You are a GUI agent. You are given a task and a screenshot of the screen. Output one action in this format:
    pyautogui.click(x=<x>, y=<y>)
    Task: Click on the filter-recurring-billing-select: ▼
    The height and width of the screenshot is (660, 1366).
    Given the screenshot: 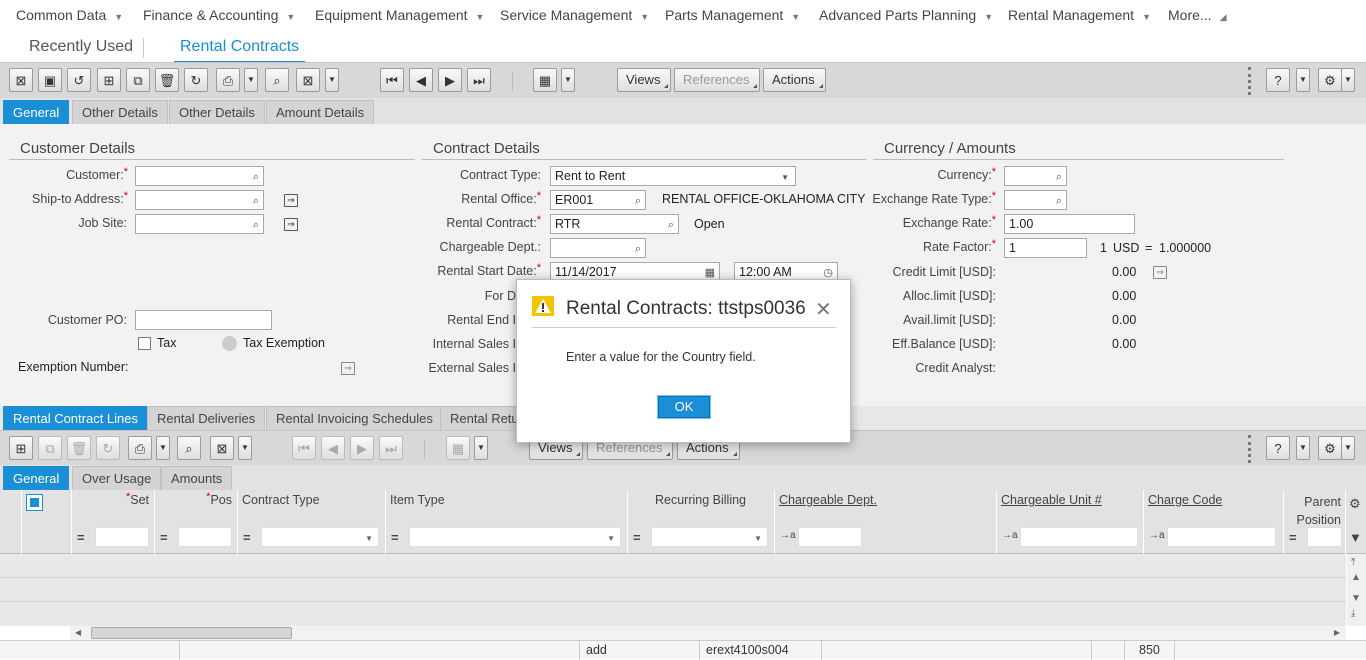 What is the action you would take?
    pyautogui.click(x=709, y=537)
    